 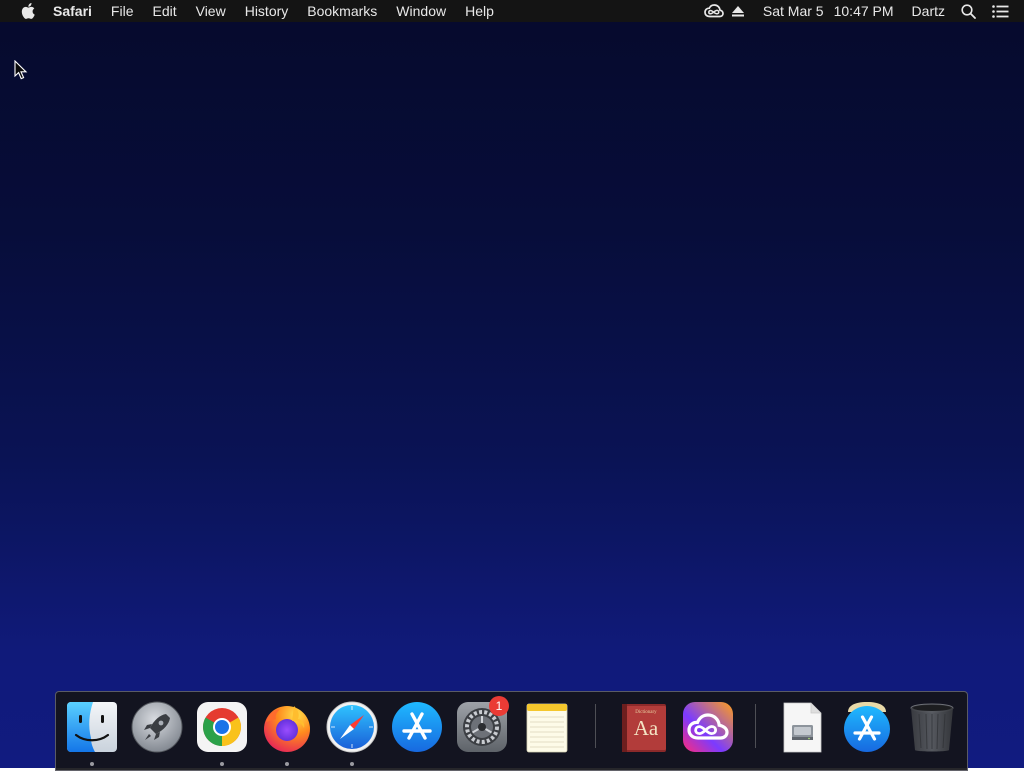 I want to click on document-icon, so click(x=802, y=727).